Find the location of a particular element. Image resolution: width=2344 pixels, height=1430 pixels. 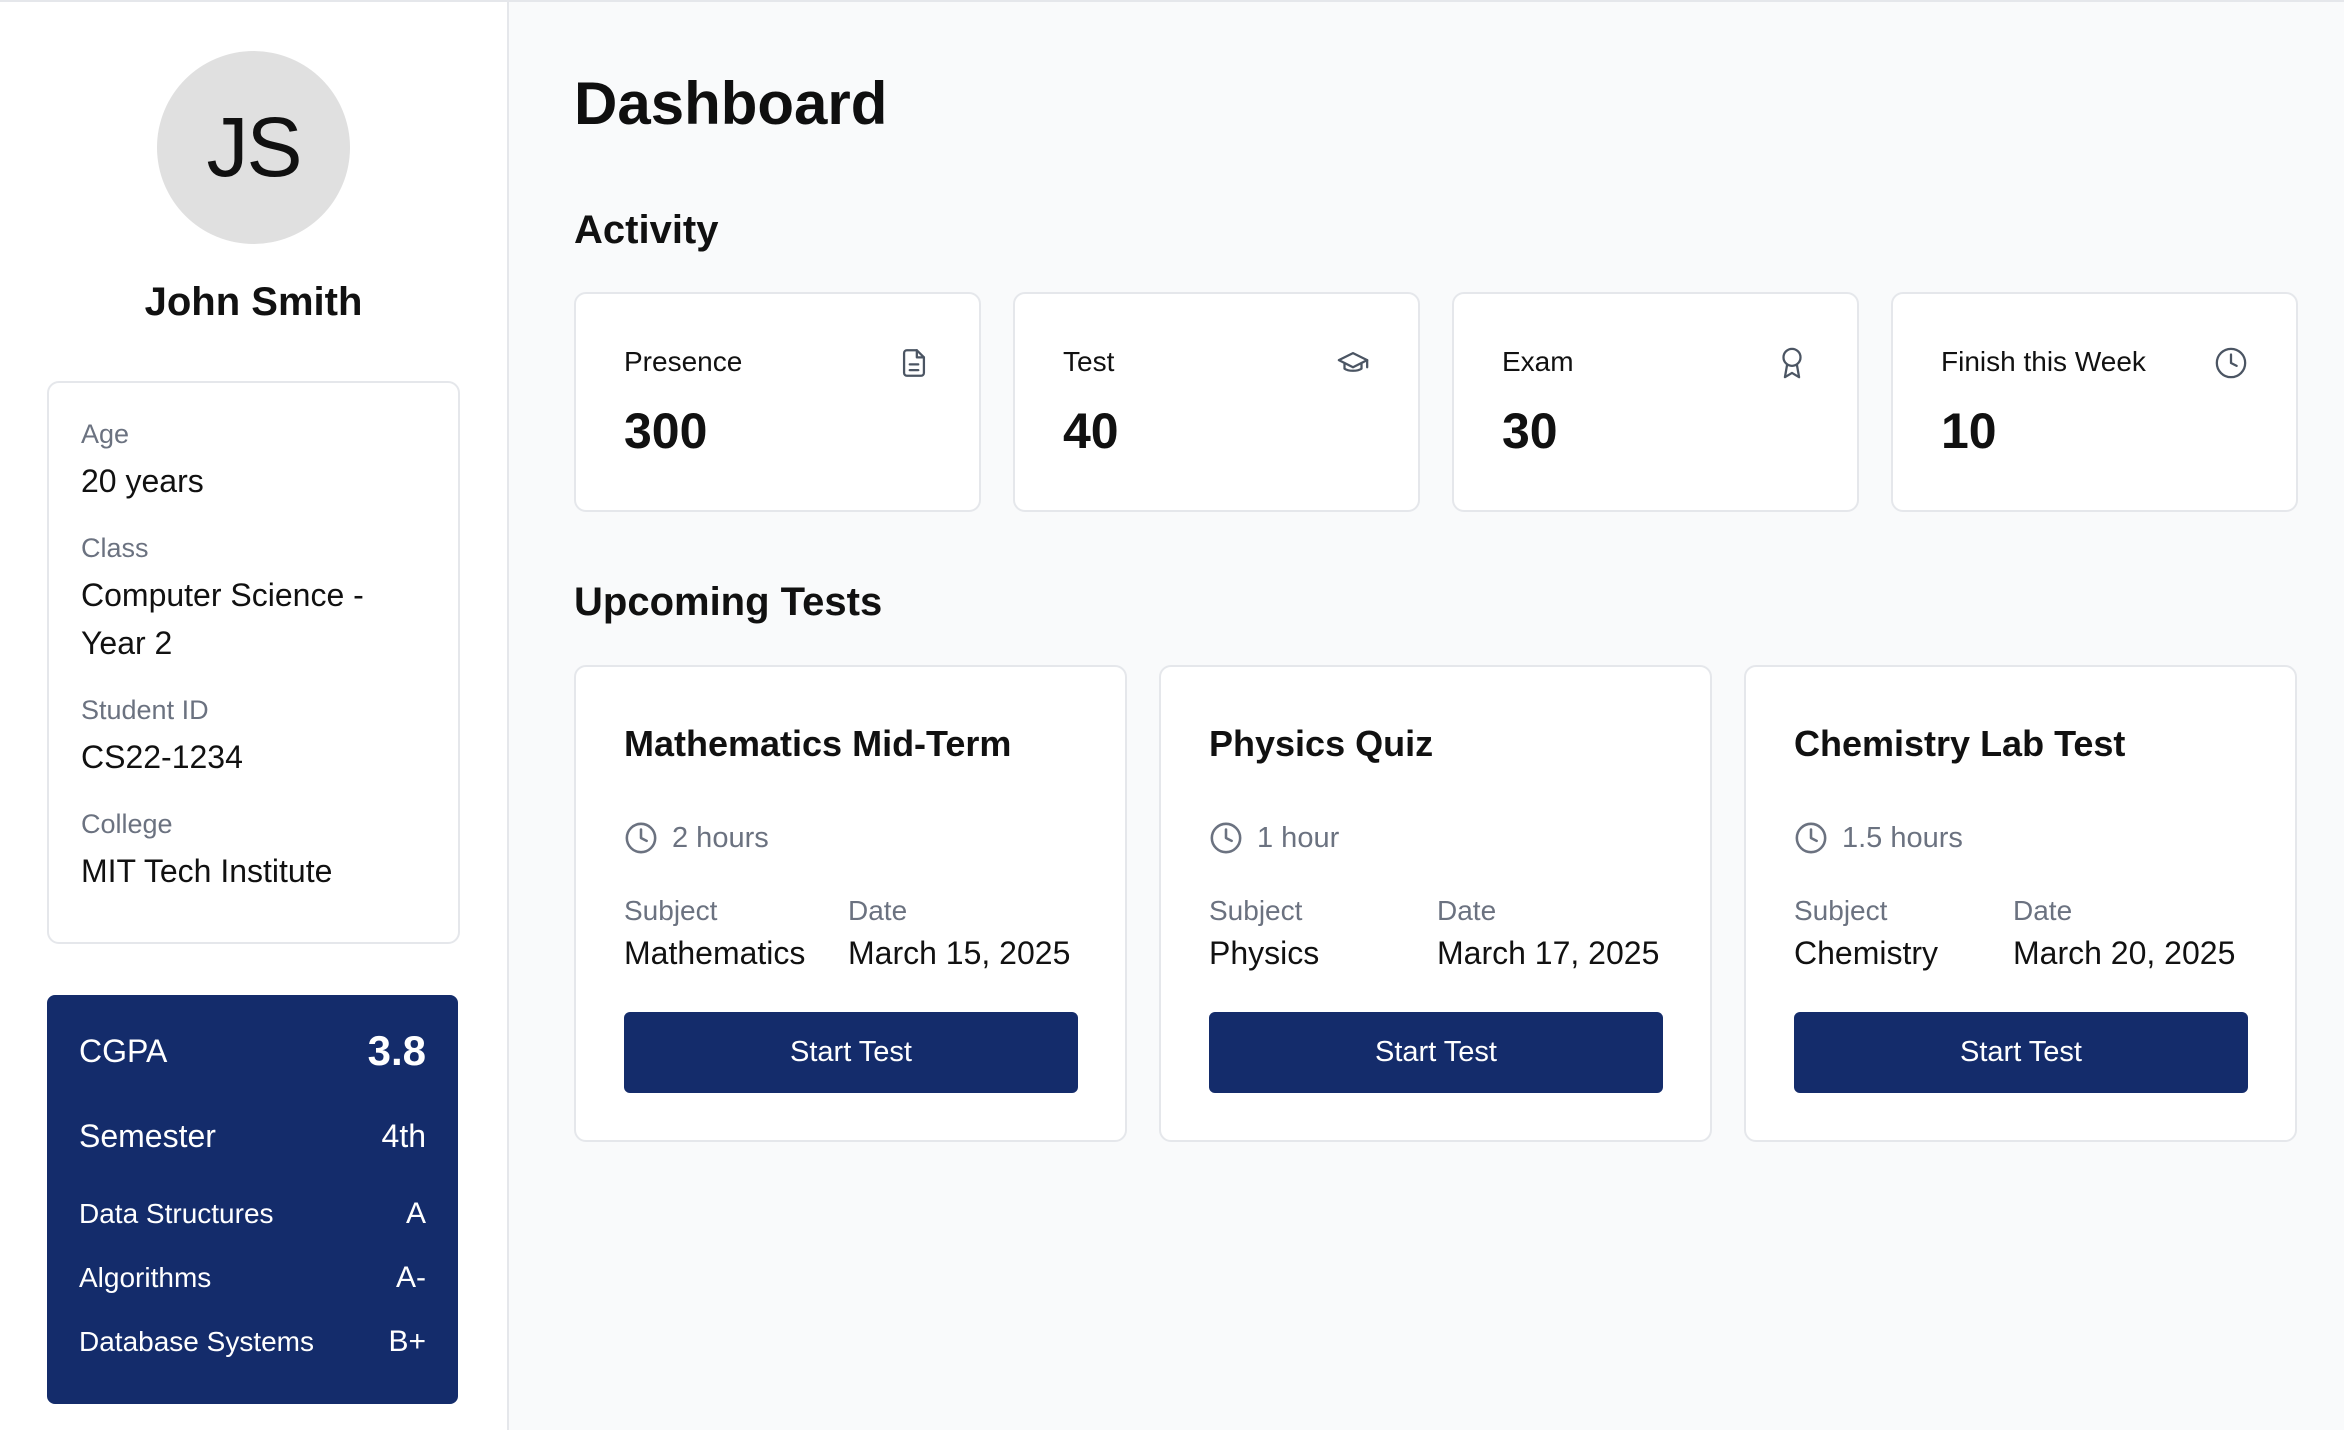

page-title: Dashboard is located at coordinates (731, 103).